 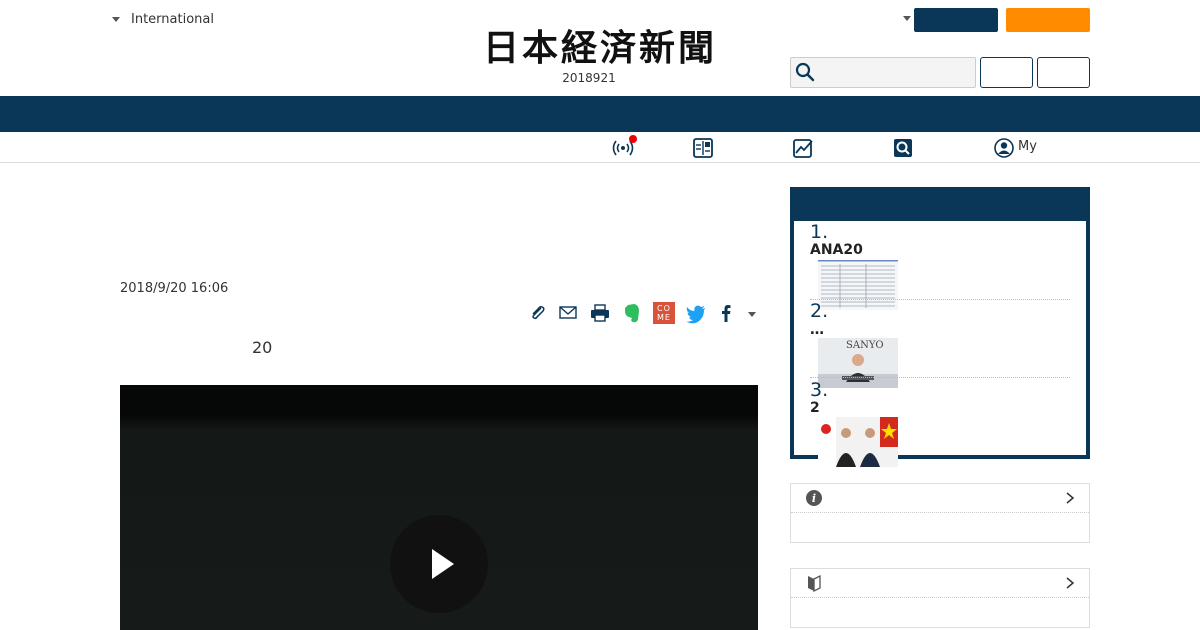 I want to click on subscribe-button, so click(x=1048, y=20).